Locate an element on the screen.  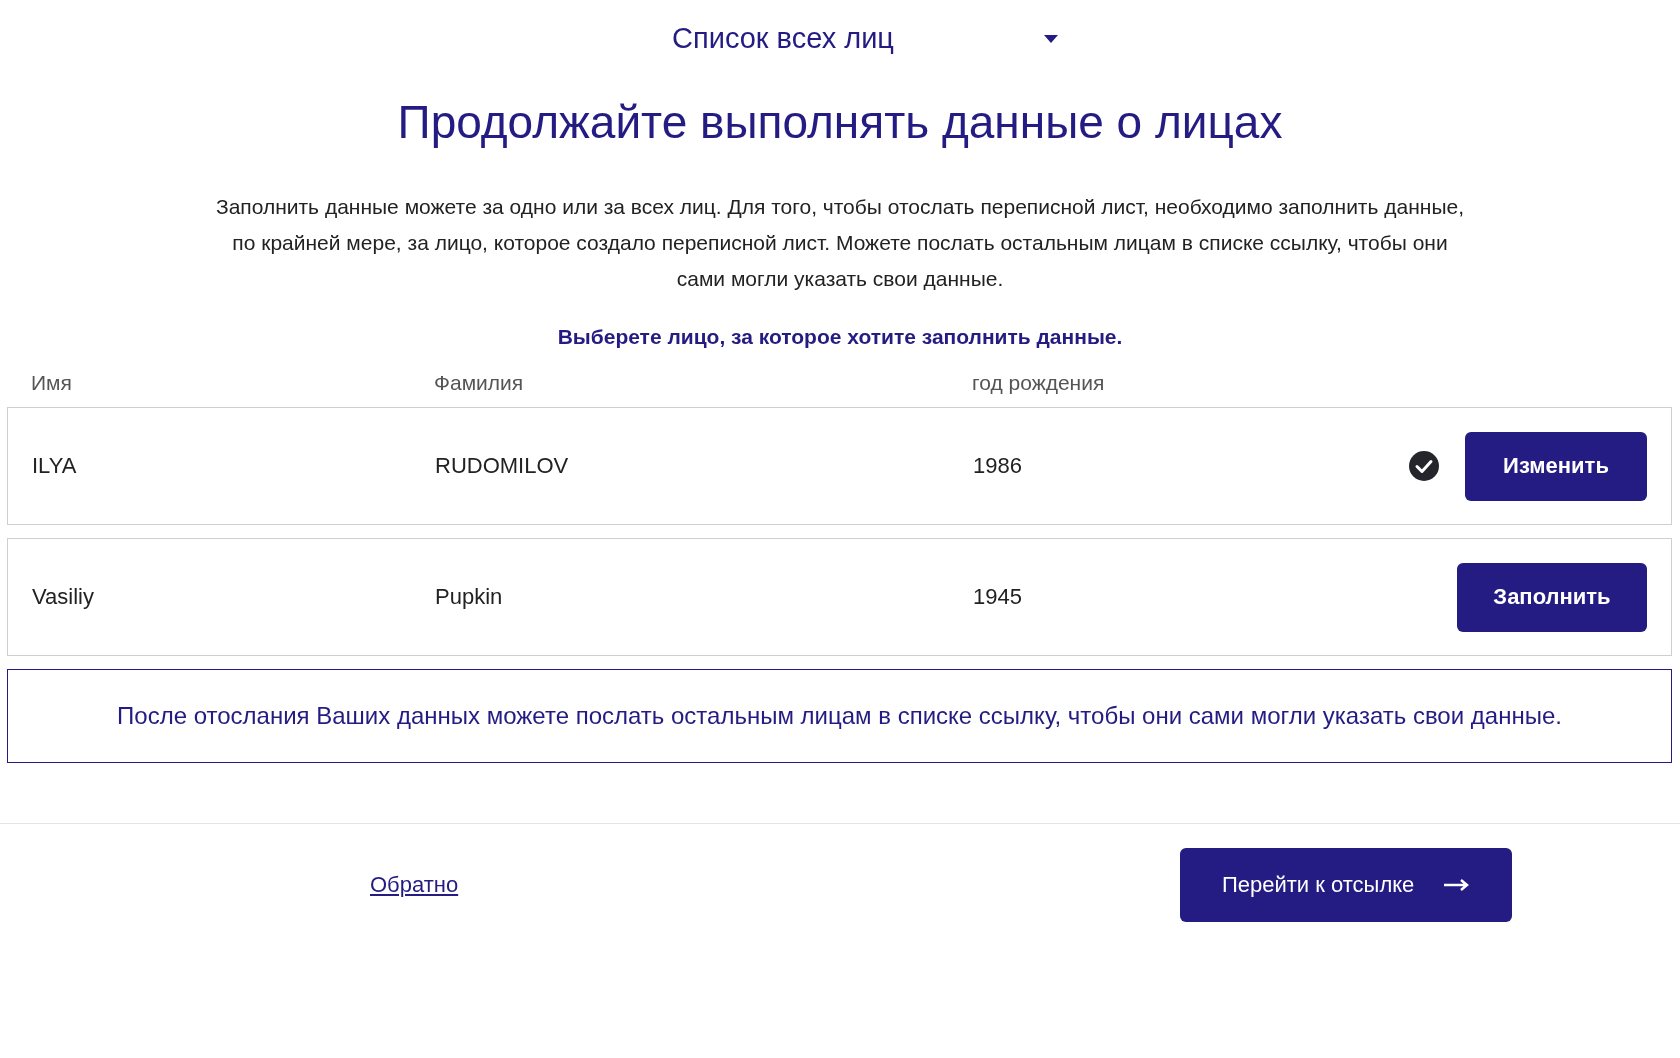
table-cell-text: Pupkin is located at coordinates (469, 597).